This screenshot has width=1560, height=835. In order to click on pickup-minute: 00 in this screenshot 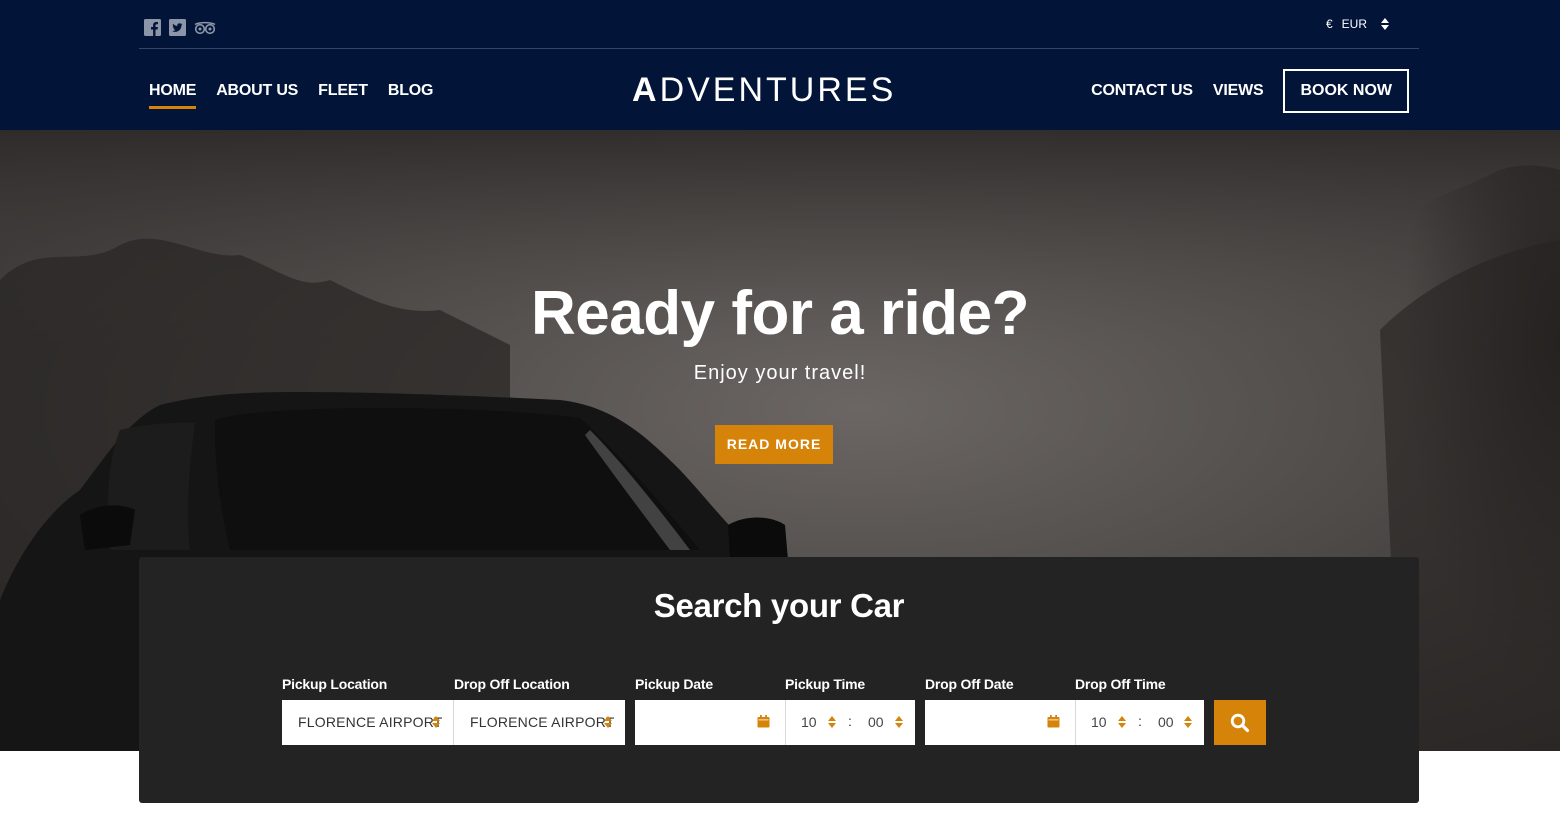, I will do `click(876, 722)`.